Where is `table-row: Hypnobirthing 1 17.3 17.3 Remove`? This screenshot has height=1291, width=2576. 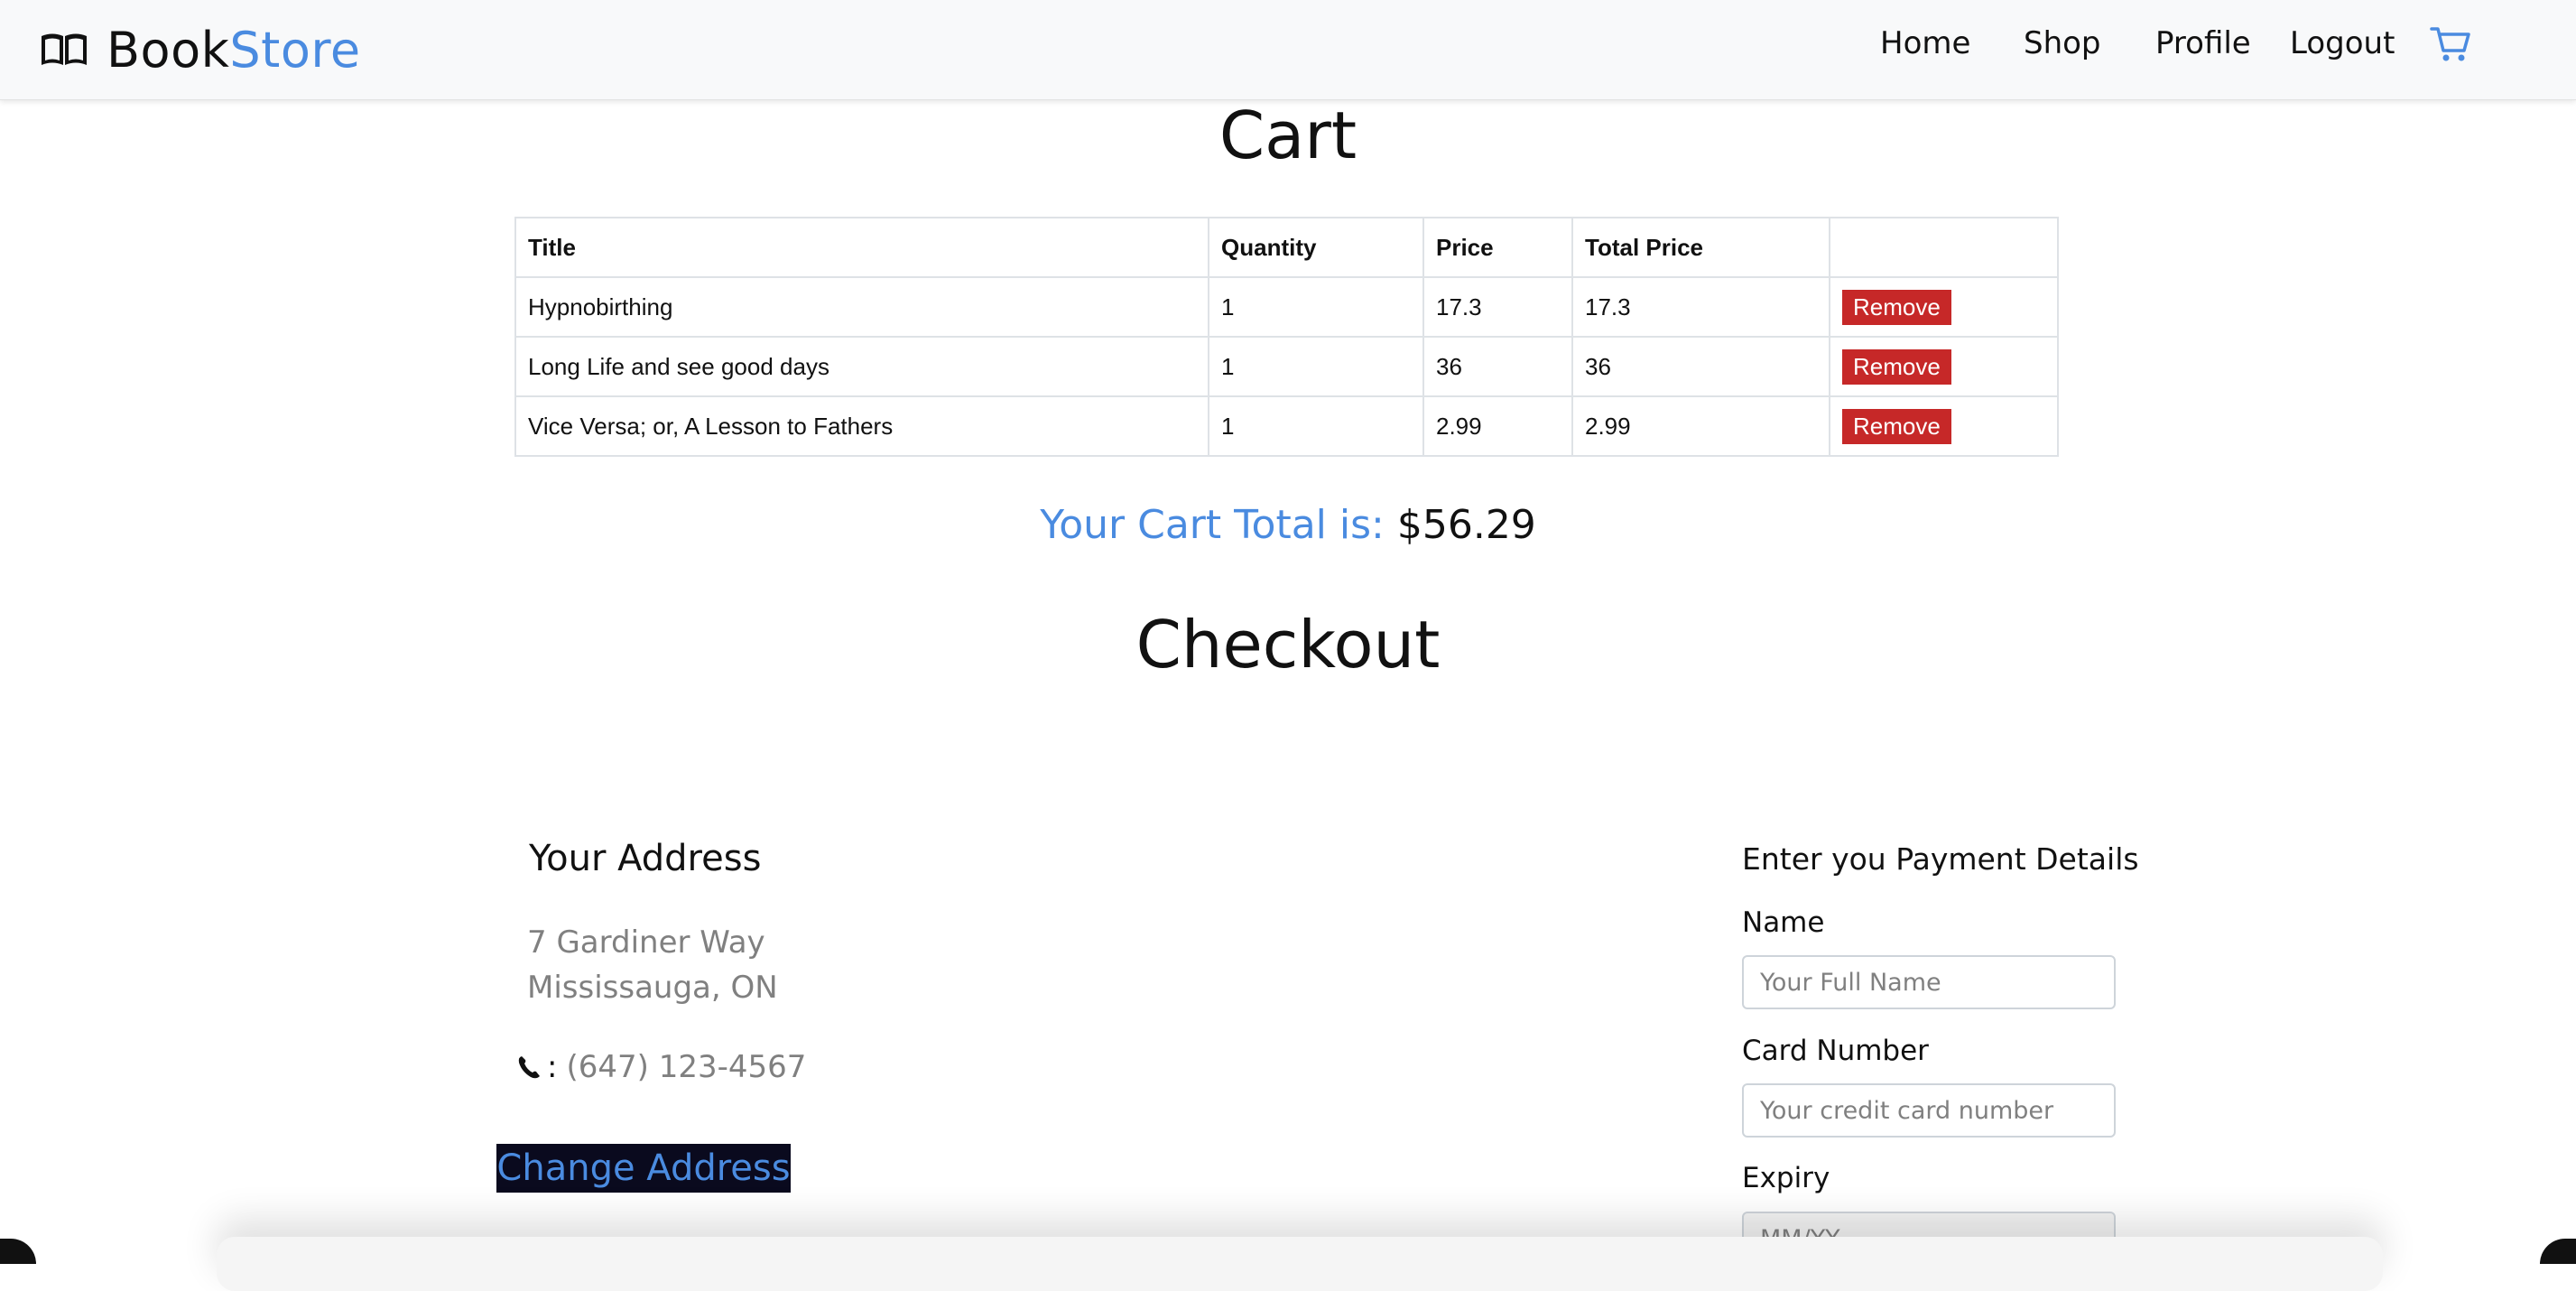 table-row: Hypnobirthing 1 17.3 17.3 Remove is located at coordinates (1286, 307).